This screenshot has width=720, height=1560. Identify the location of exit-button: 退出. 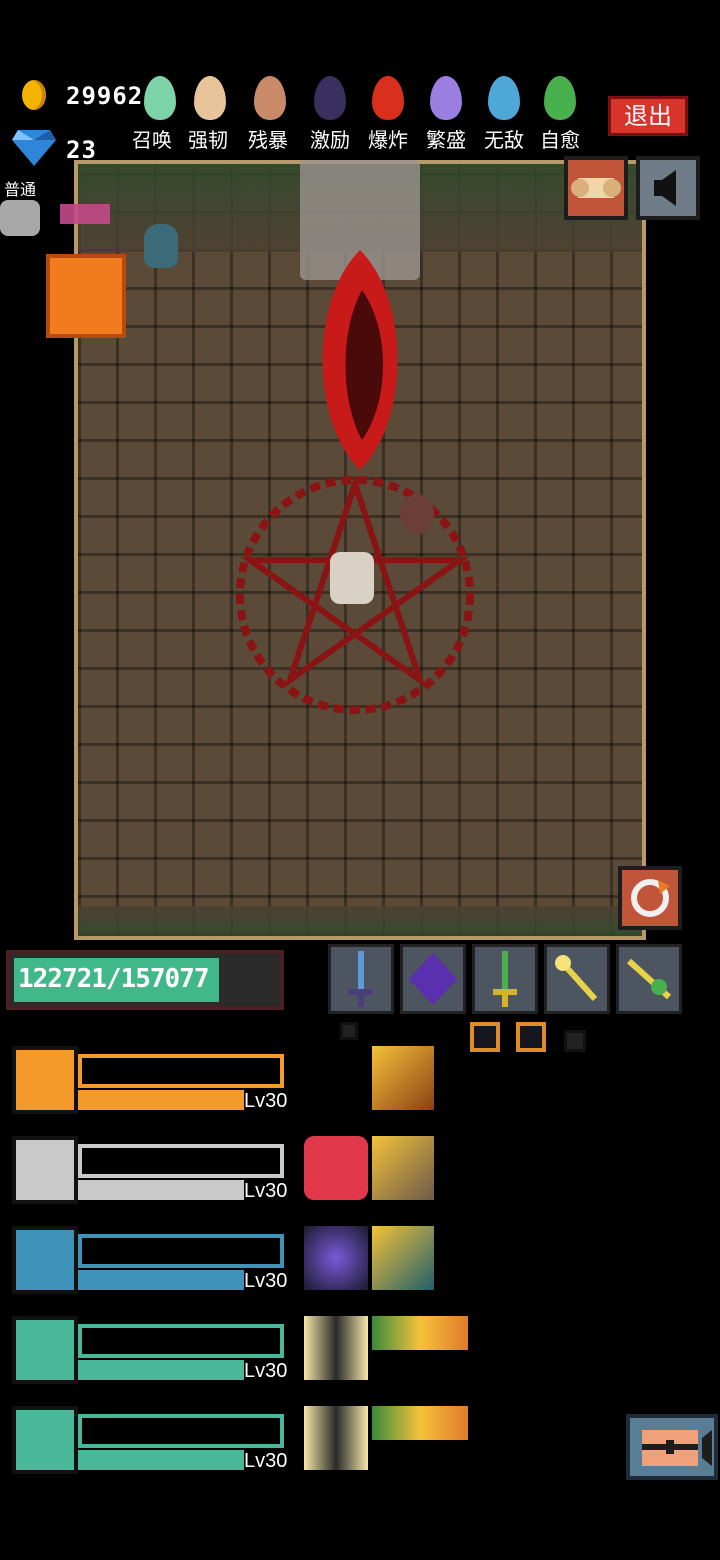
(648, 116).